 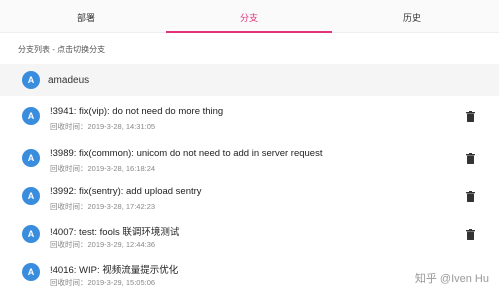 What do you see at coordinates (69, 80) in the screenshot?
I see `author-name: amadeus` at bounding box center [69, 80].